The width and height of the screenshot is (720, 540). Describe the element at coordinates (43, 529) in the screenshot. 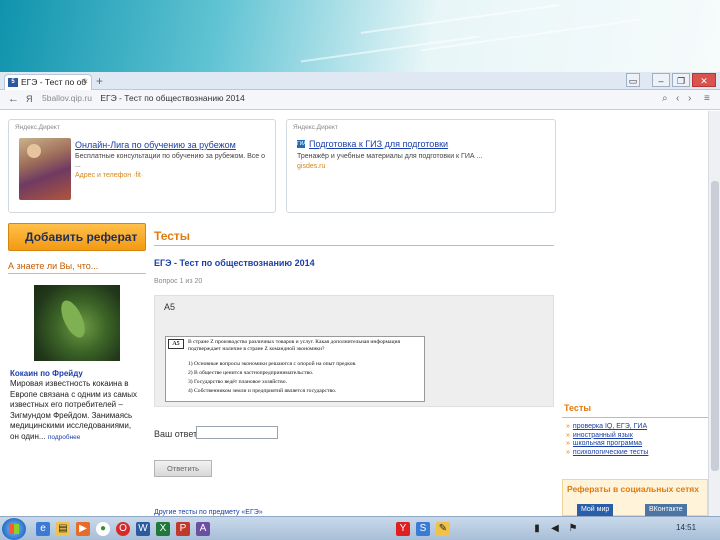

I see `ie-icon: e` at that location.